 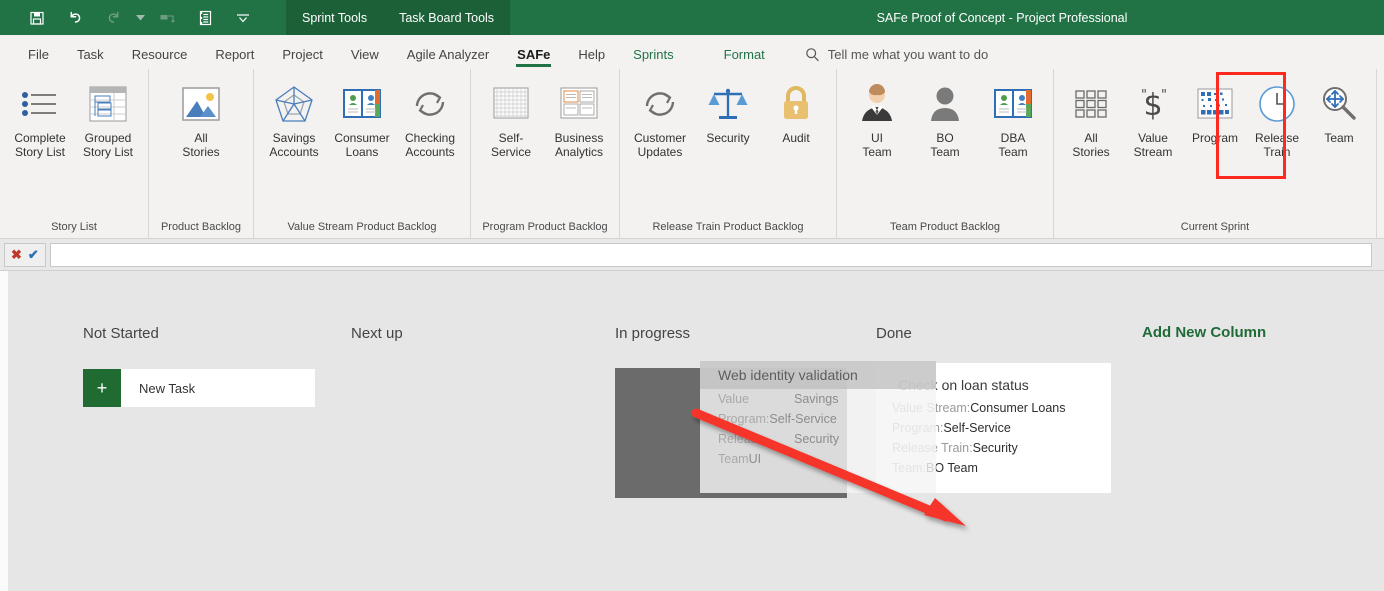 What do you see at coordinates (16, 254) in the screenshot?
I see `cancel-x-icon: ✖` at bounding box center [16, 254].